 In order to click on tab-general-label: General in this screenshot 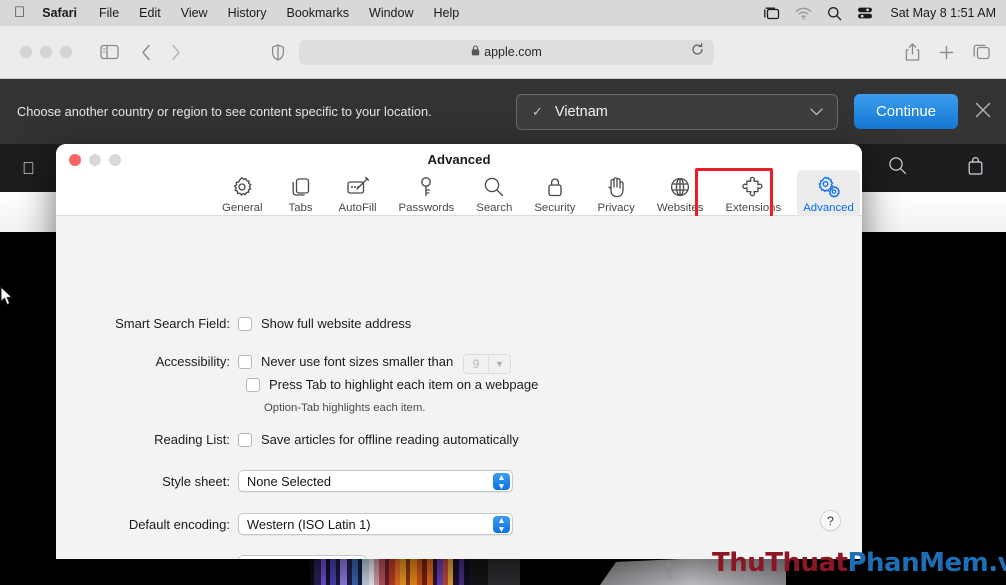, I will do `click(242, 208)`.